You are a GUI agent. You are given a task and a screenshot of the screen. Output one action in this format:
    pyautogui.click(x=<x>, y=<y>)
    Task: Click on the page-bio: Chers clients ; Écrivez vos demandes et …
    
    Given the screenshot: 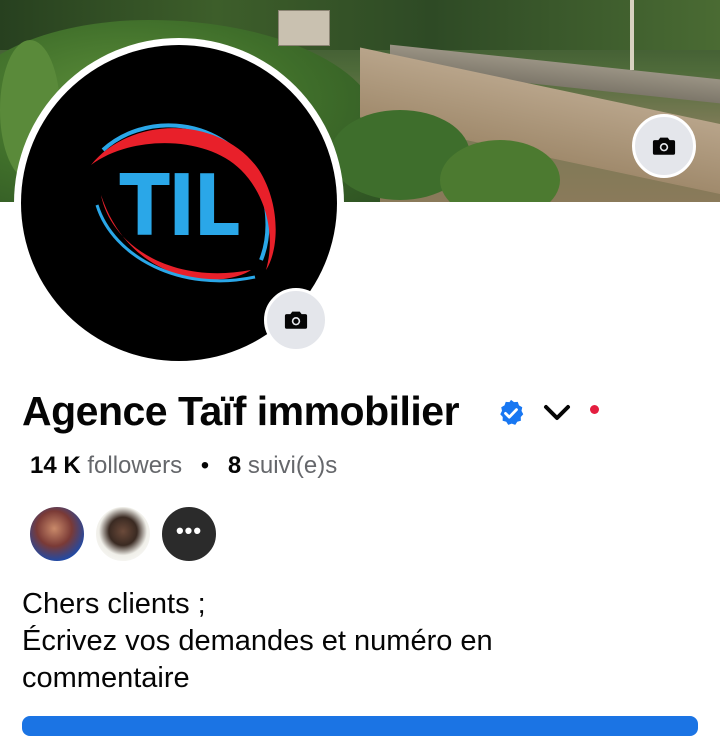 What is the action you would take?
    pyautogui.click(x=362, y=641)
    